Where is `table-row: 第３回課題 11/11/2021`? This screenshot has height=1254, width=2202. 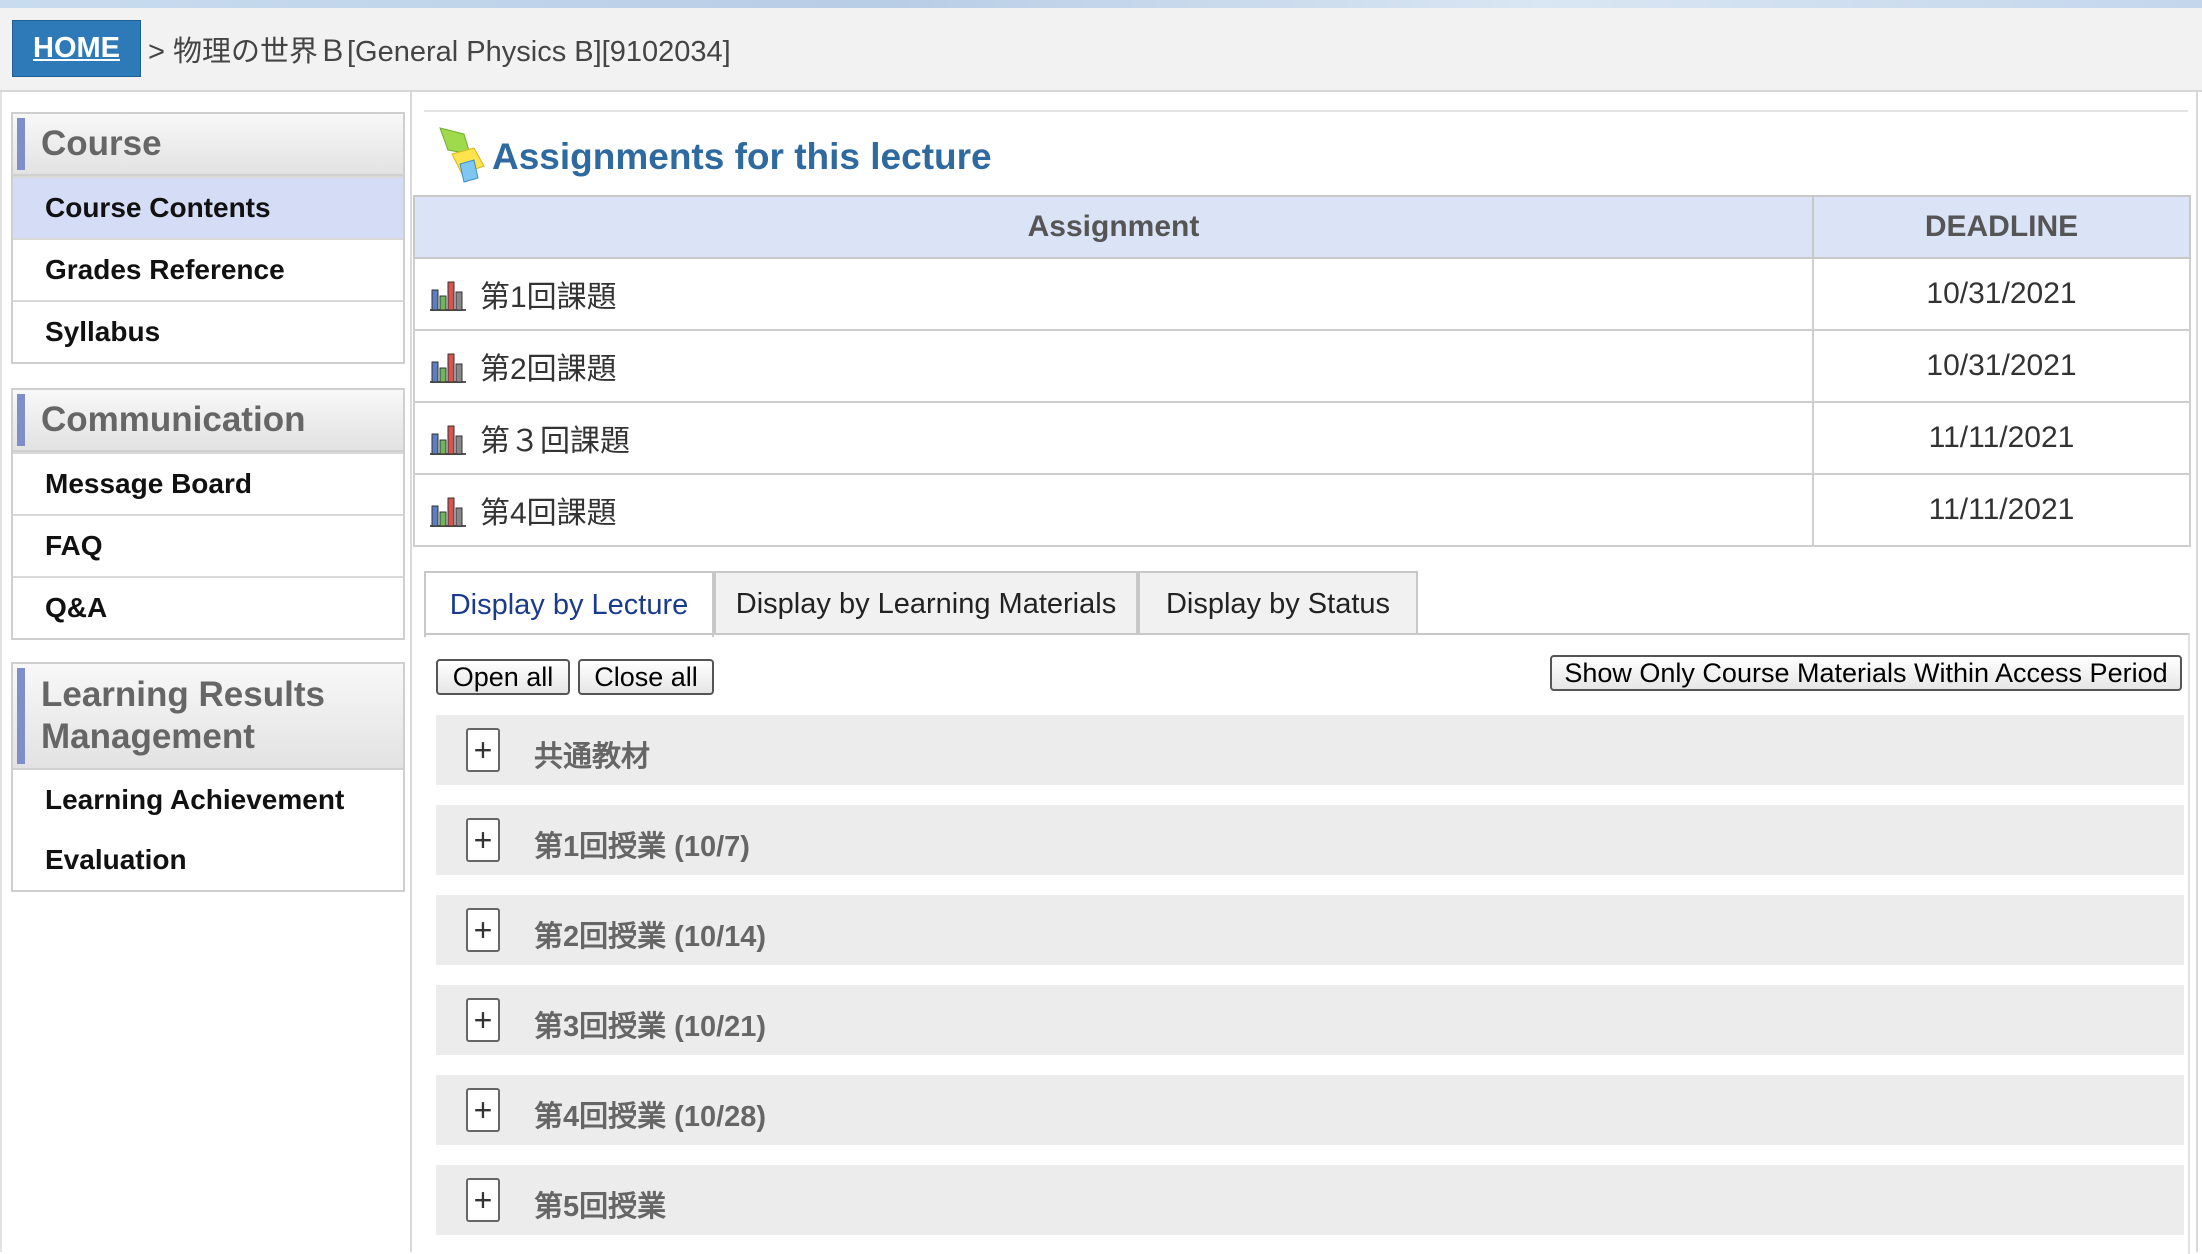
table-row: 第３回課題 11/11/2021 is located at coordinates (1302, 438).